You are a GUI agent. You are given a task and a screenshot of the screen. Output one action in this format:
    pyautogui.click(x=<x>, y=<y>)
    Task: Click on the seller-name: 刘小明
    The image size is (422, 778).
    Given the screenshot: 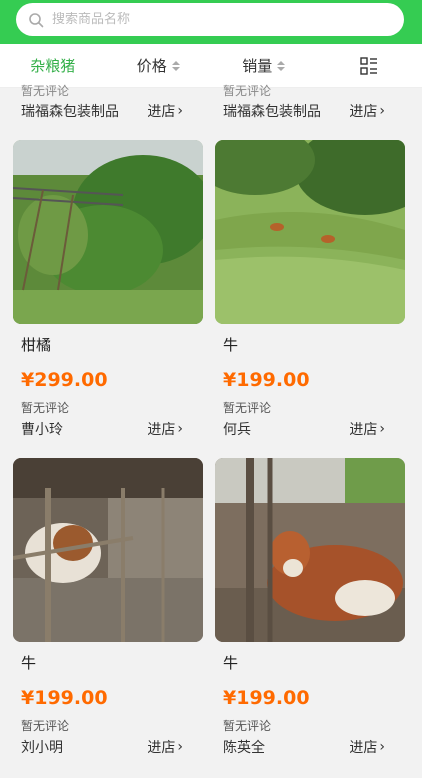 What is the action you would take?
    pyautogui.click(x=42, y=748)
    